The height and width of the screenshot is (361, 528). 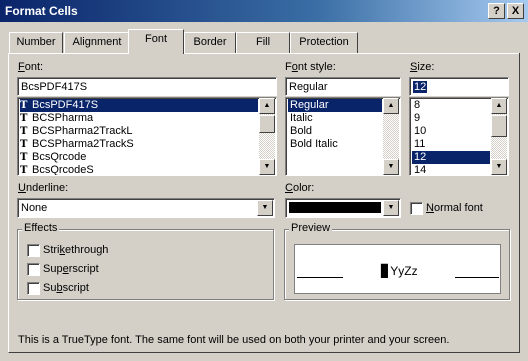 I want to click on size-item: 14, so click(x=451, y=169).